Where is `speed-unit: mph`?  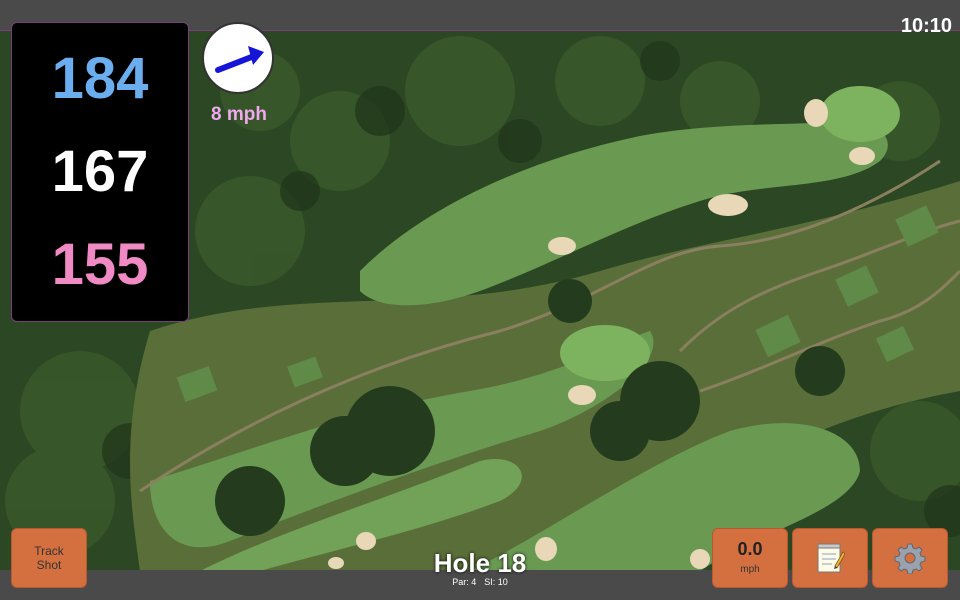
speed-unit: mph is located at coordinates (750, 569).